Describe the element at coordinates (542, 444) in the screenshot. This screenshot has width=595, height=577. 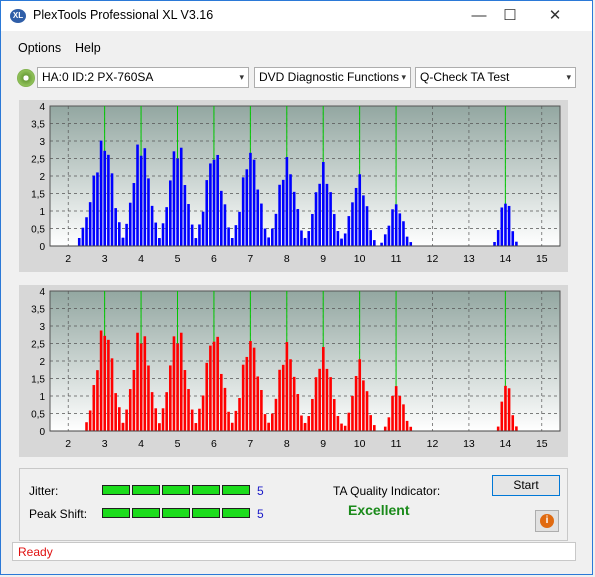
I see `x-tick-label: 15` at that location.